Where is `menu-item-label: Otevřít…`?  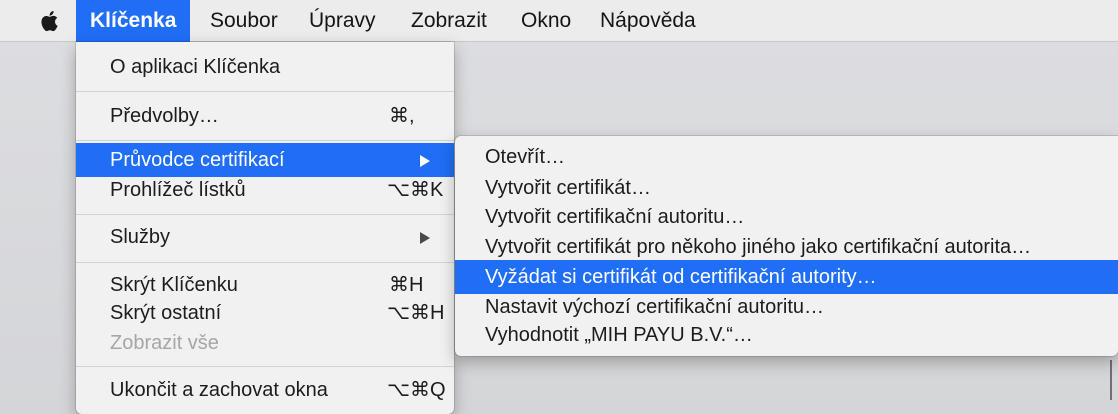 menu-item-label: Otevřít… is located at coordinates (525, 157).